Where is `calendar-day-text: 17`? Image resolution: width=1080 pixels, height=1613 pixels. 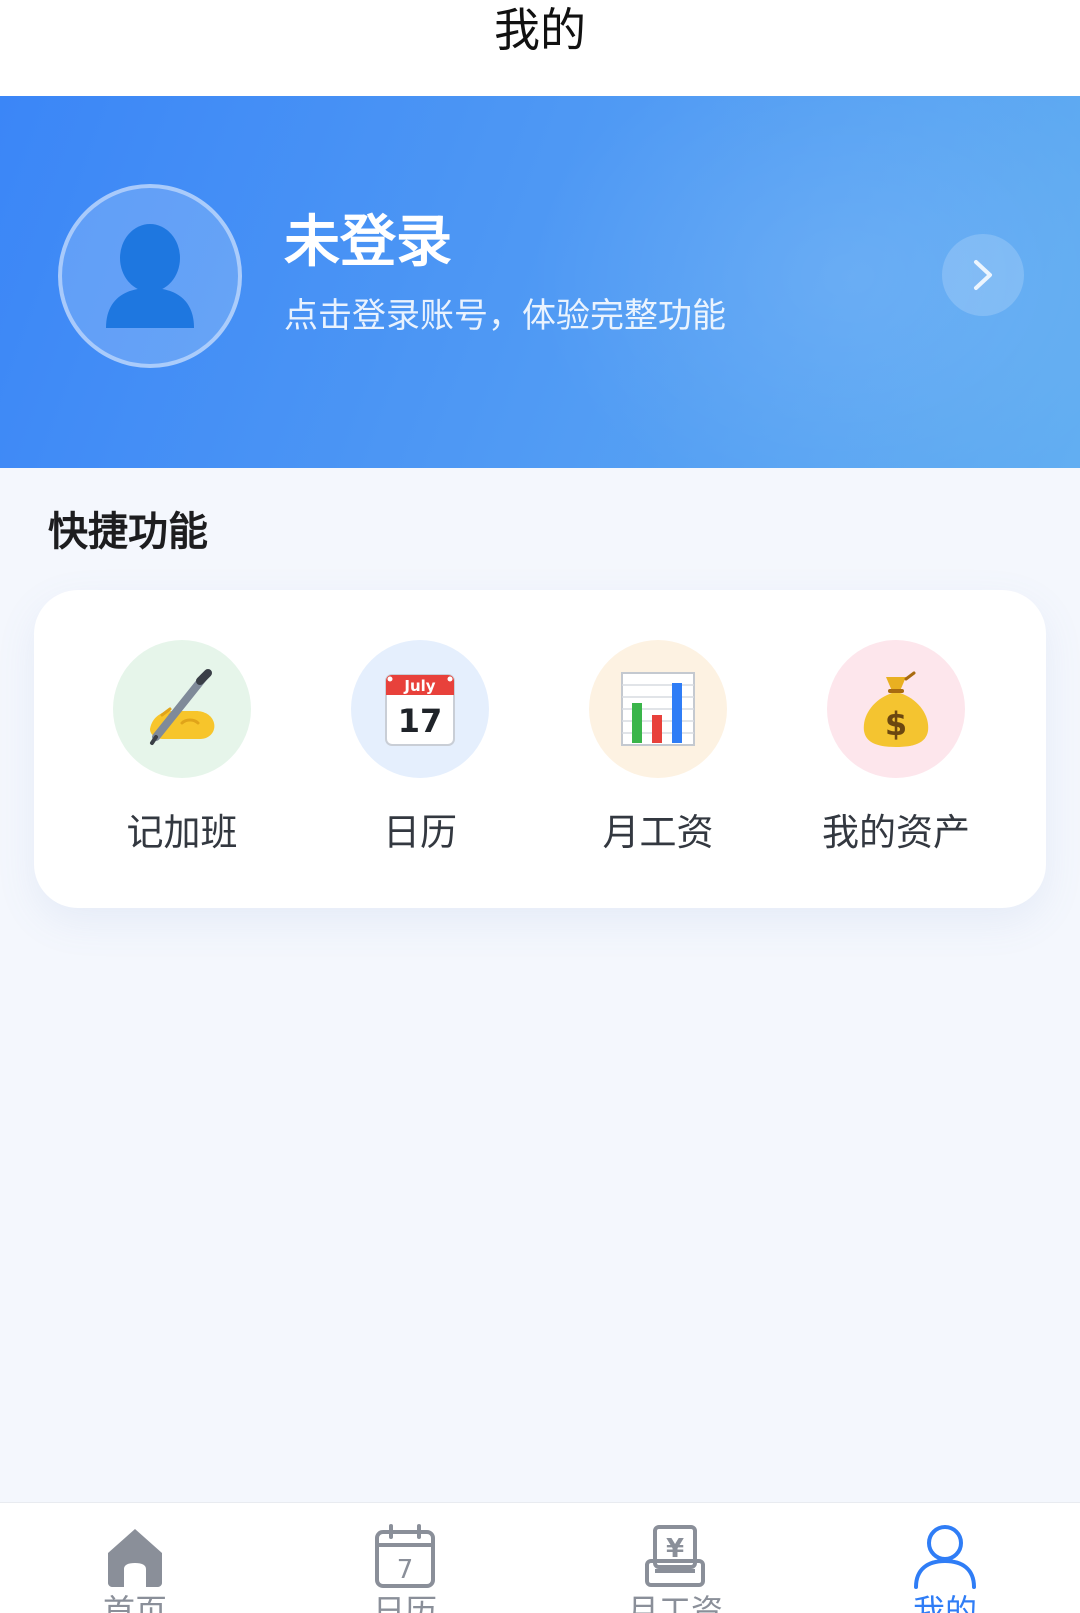
calendar-day-text: 17 is located at coordinates (420, 721).